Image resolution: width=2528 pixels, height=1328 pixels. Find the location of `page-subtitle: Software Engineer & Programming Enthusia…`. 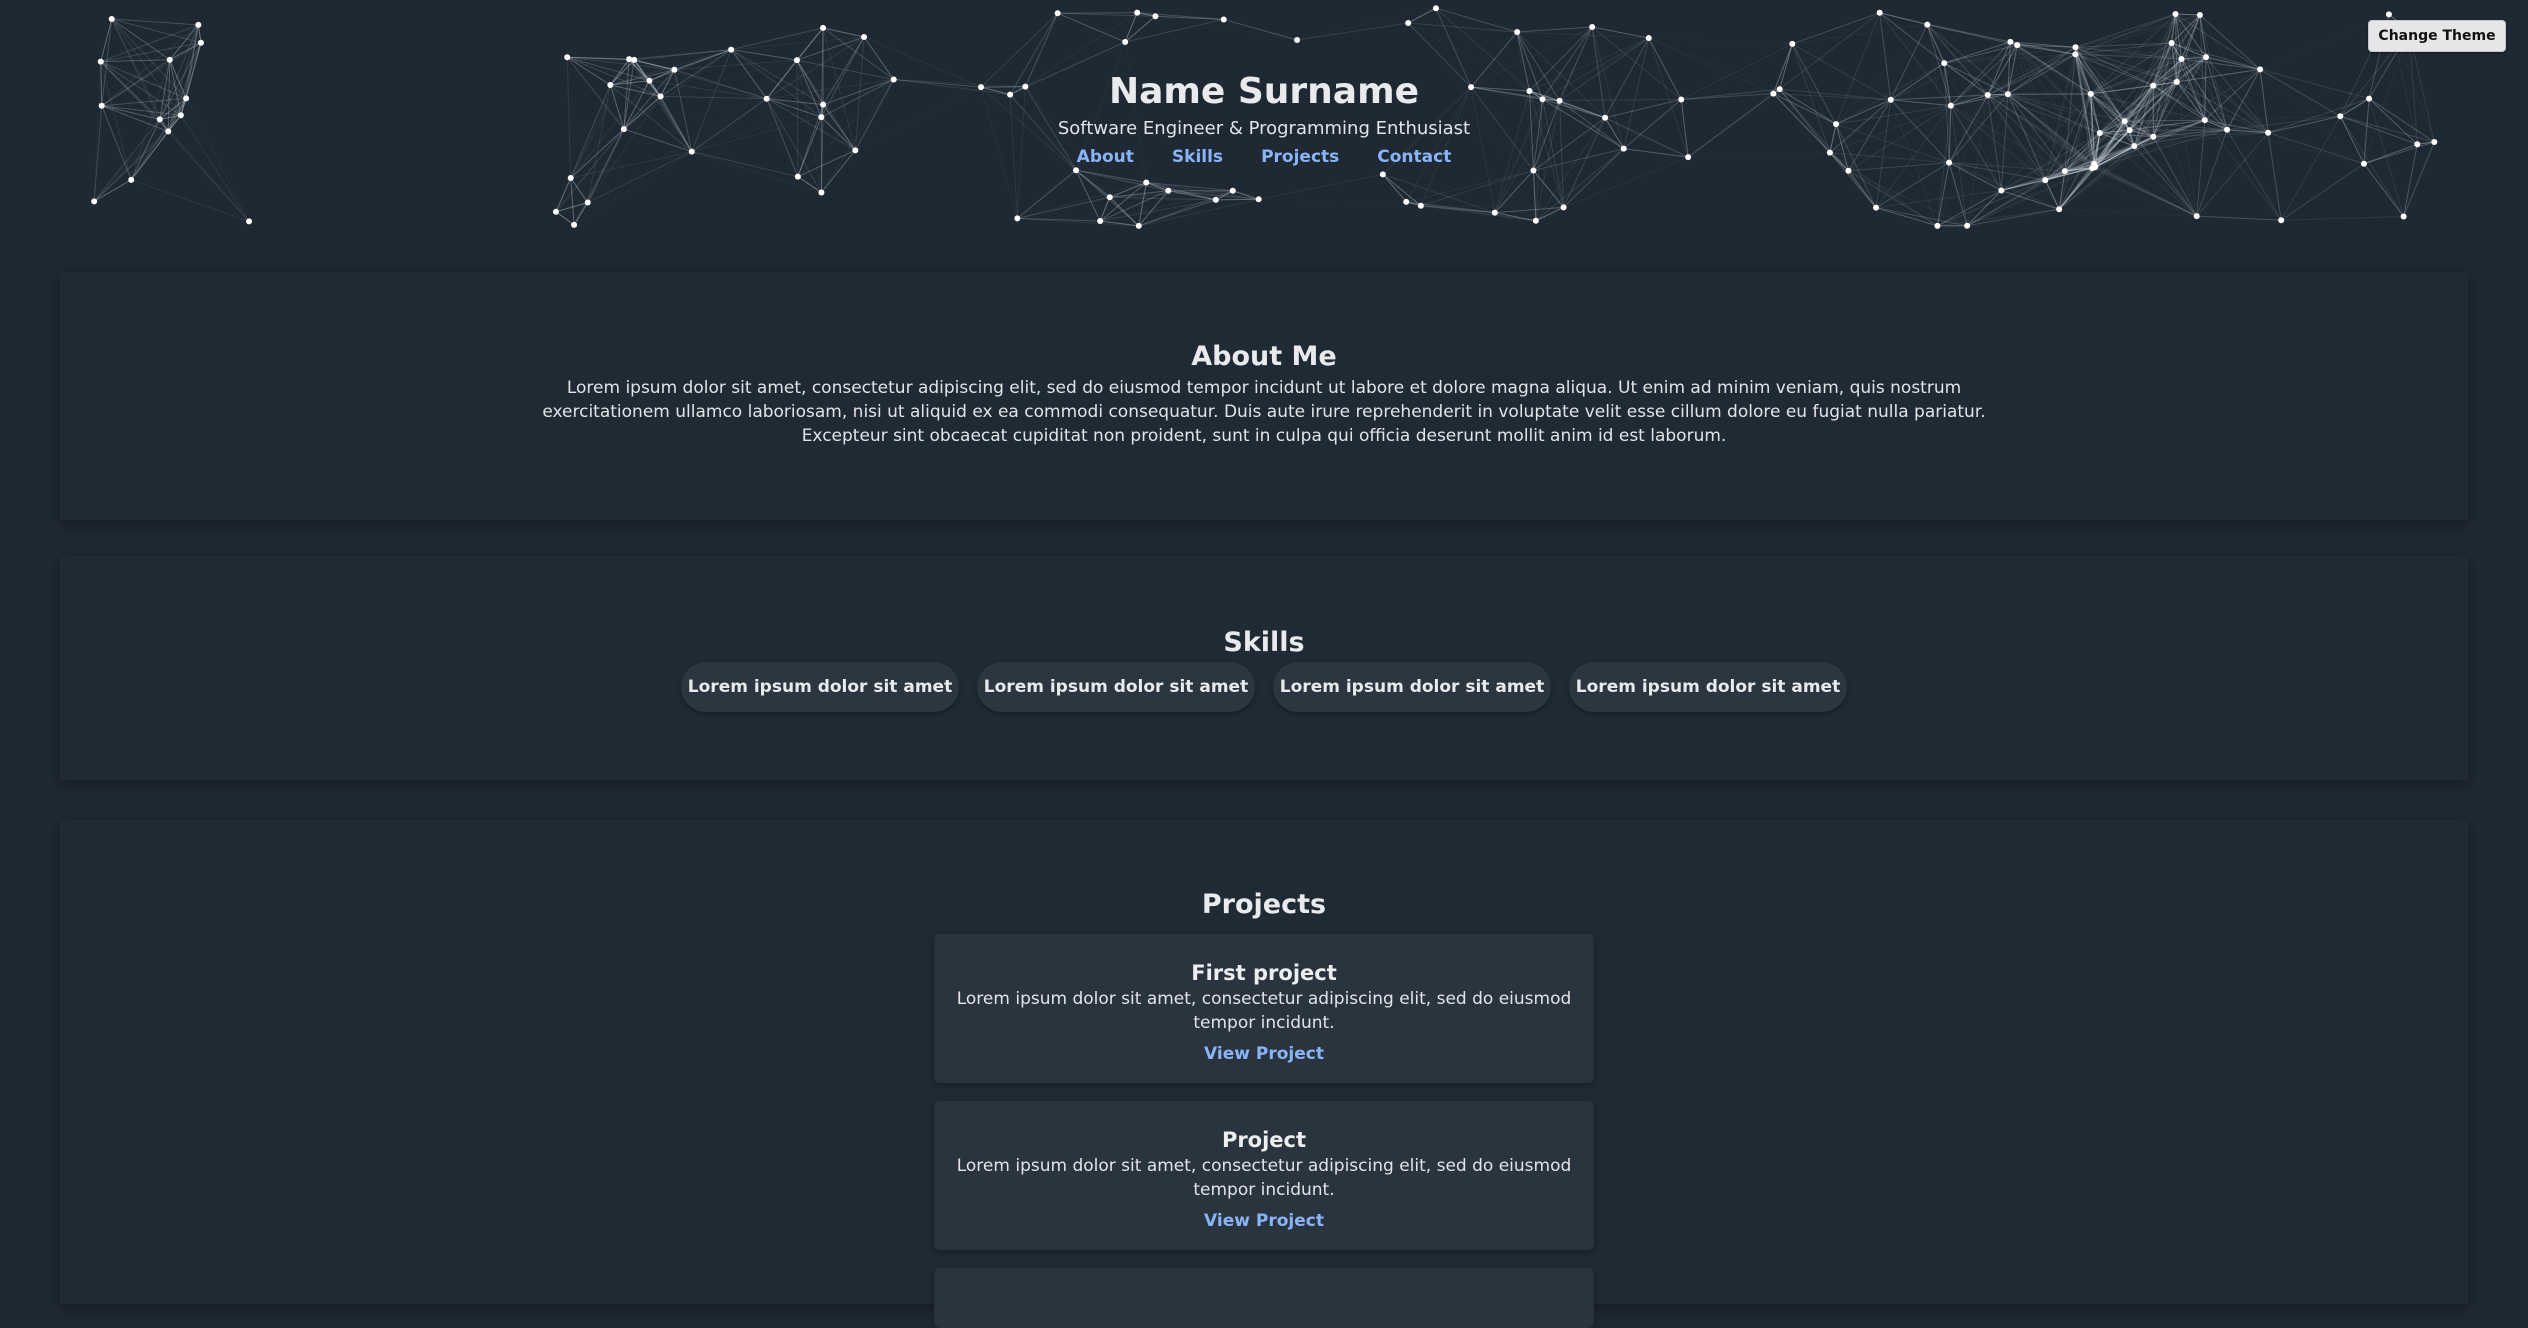

page-subtitle: Software Engineer & Programming Enthusia… is located at coordinates (1264, 129).